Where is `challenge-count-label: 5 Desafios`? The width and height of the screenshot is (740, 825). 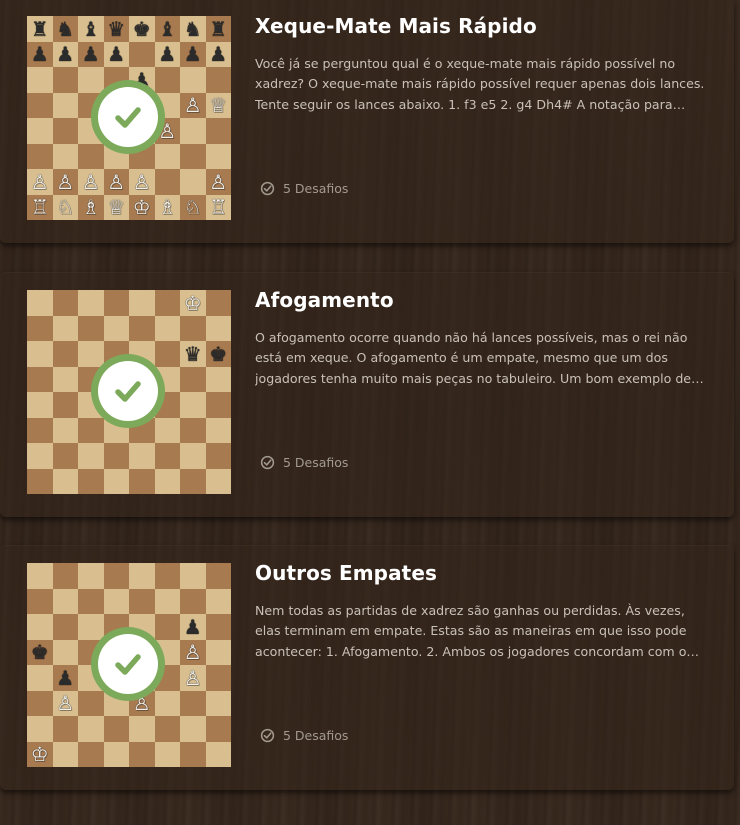 challenge-count-label: 5 Desafios is located at coordinates (316, 188).